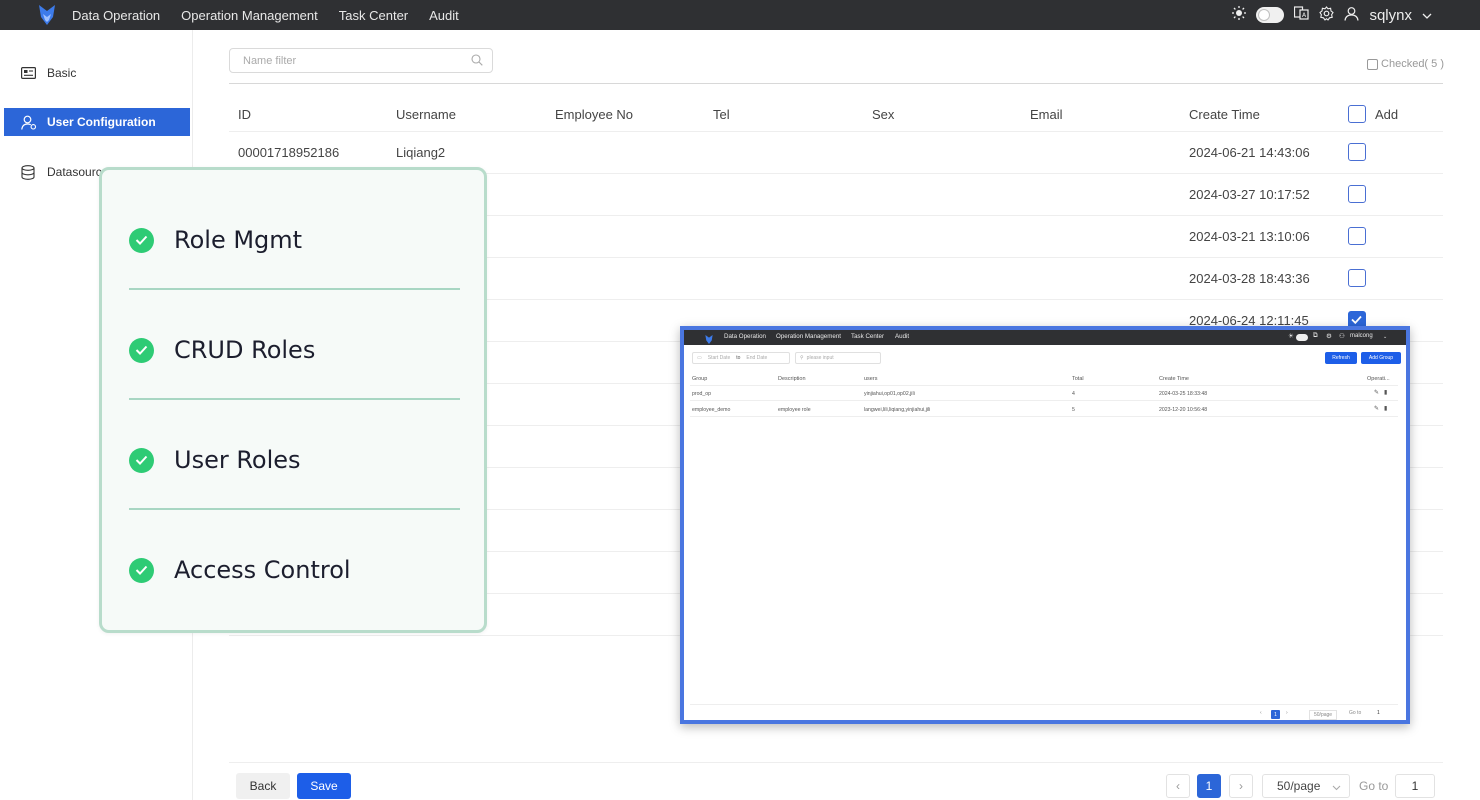  I want to click on embedded-cell-total: 5, so click(1073, 410).